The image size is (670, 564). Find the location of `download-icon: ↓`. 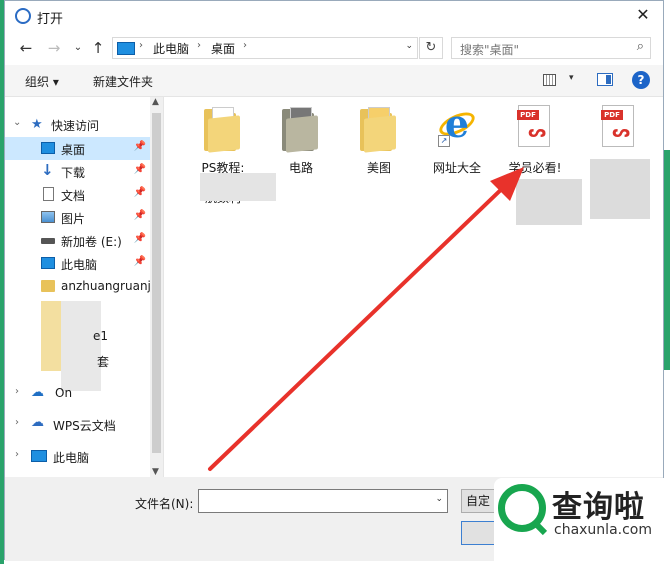

download-icon: ↓ is located at coordinates (47, 170).